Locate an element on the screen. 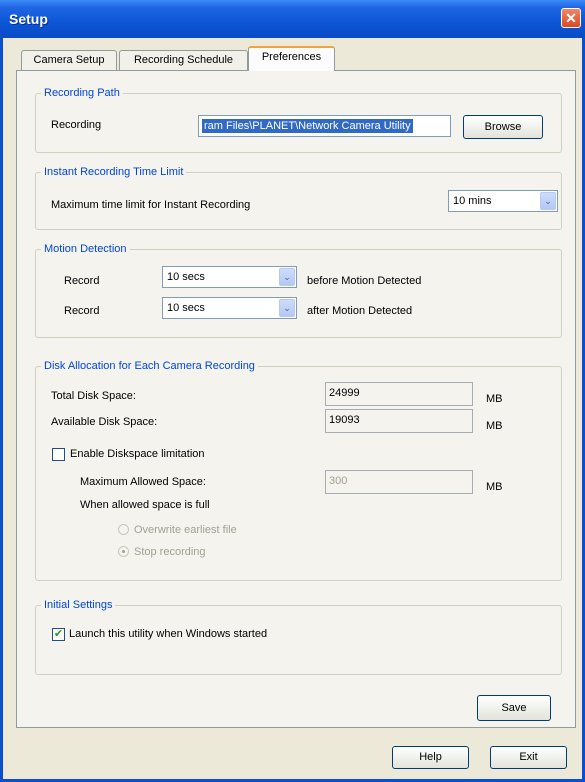 The image size is (585, 782). stop-recording-label: Stop recording is located at coordinates (170, 552).